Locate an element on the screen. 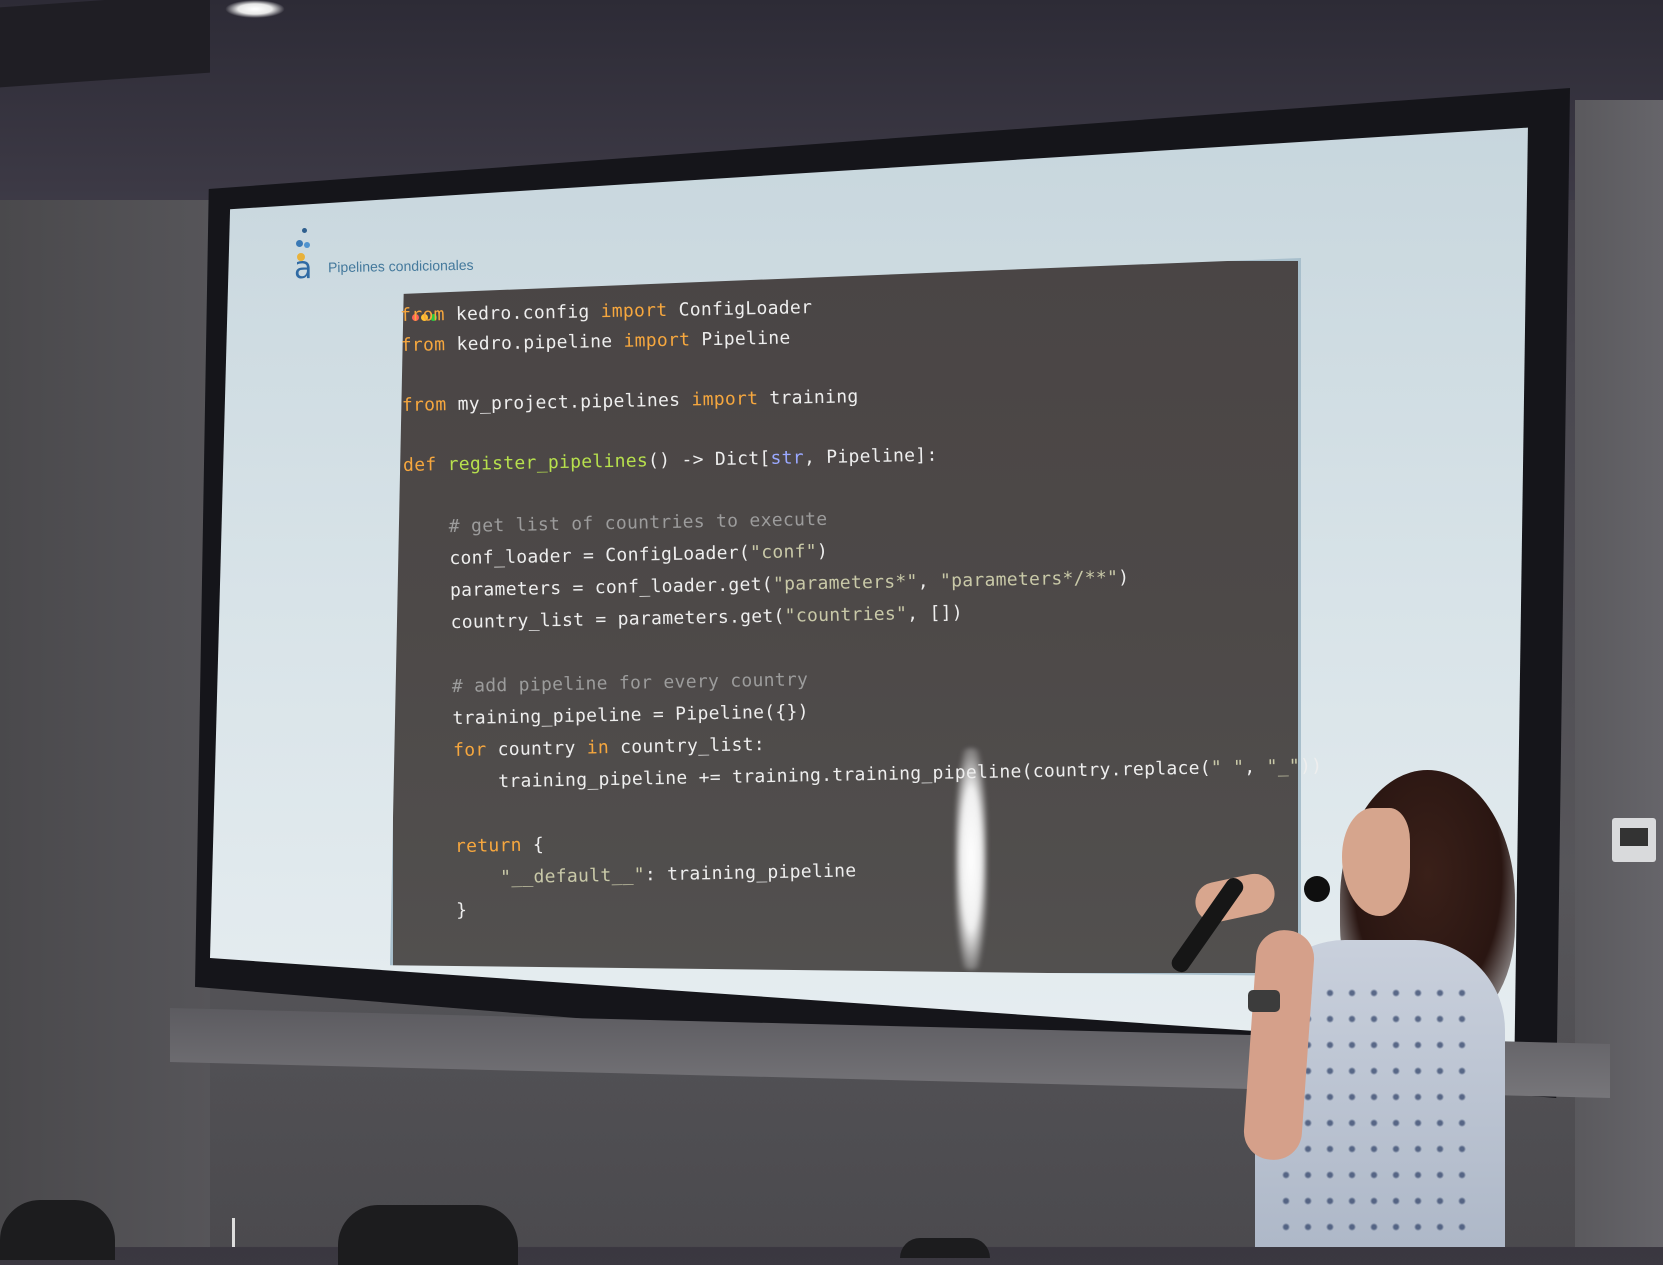 This screenshot has width=1663, height=1265. projector-glare is located at coordinates (971, 859).